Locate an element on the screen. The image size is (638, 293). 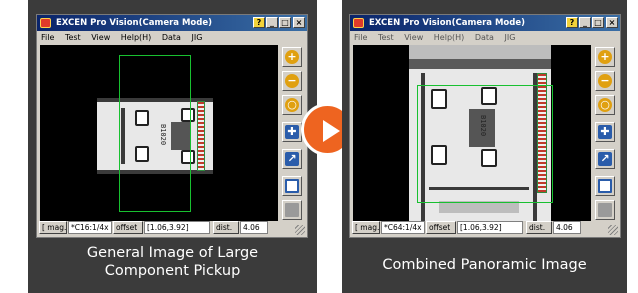
tool-palette: + − ○ ✚ ↗ is located at coordinates (605, 133).